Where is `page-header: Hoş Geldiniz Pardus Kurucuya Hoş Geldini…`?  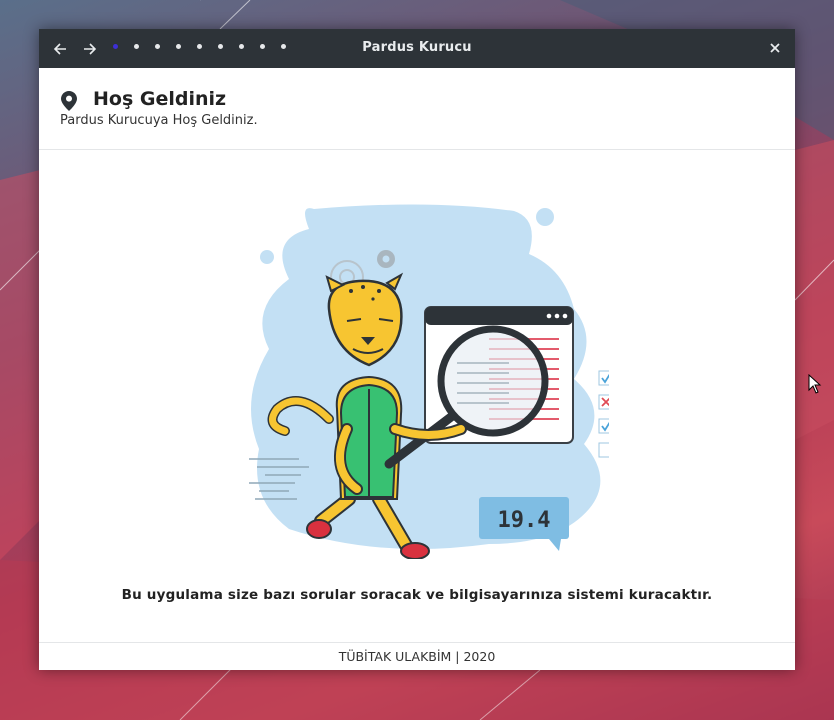 page-header: Hoş Geldiniz Pardus Kurucuya Hoş Geldini… is located at coordinates (417, 109).